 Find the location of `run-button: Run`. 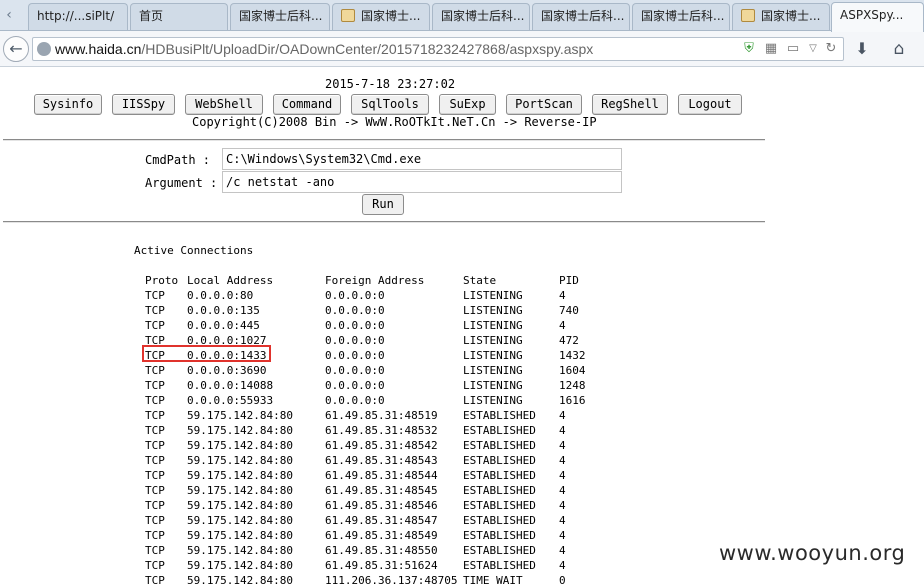

run-button: Run is located at coordinates (383, 204).